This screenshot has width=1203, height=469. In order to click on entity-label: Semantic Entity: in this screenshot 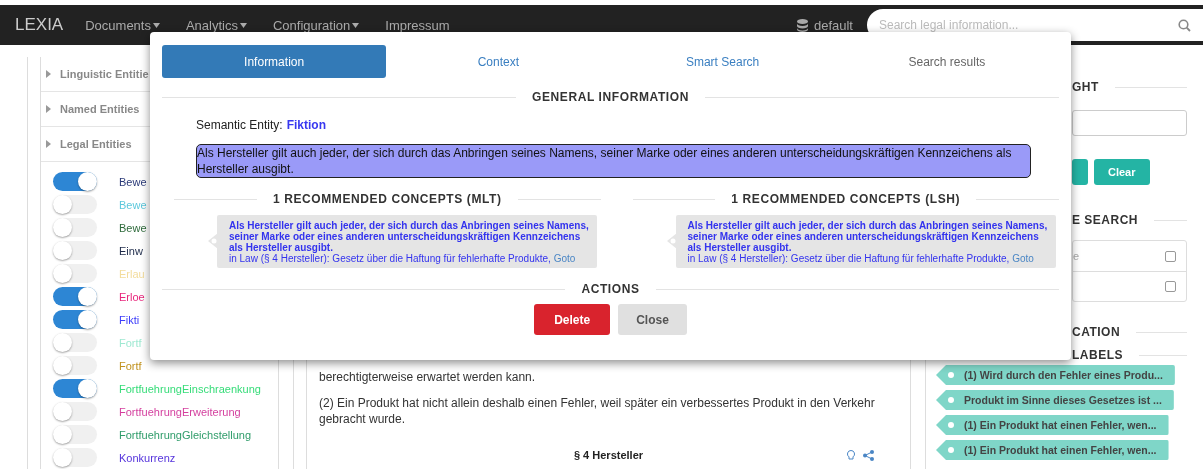, I will do `click(239, 125)`.